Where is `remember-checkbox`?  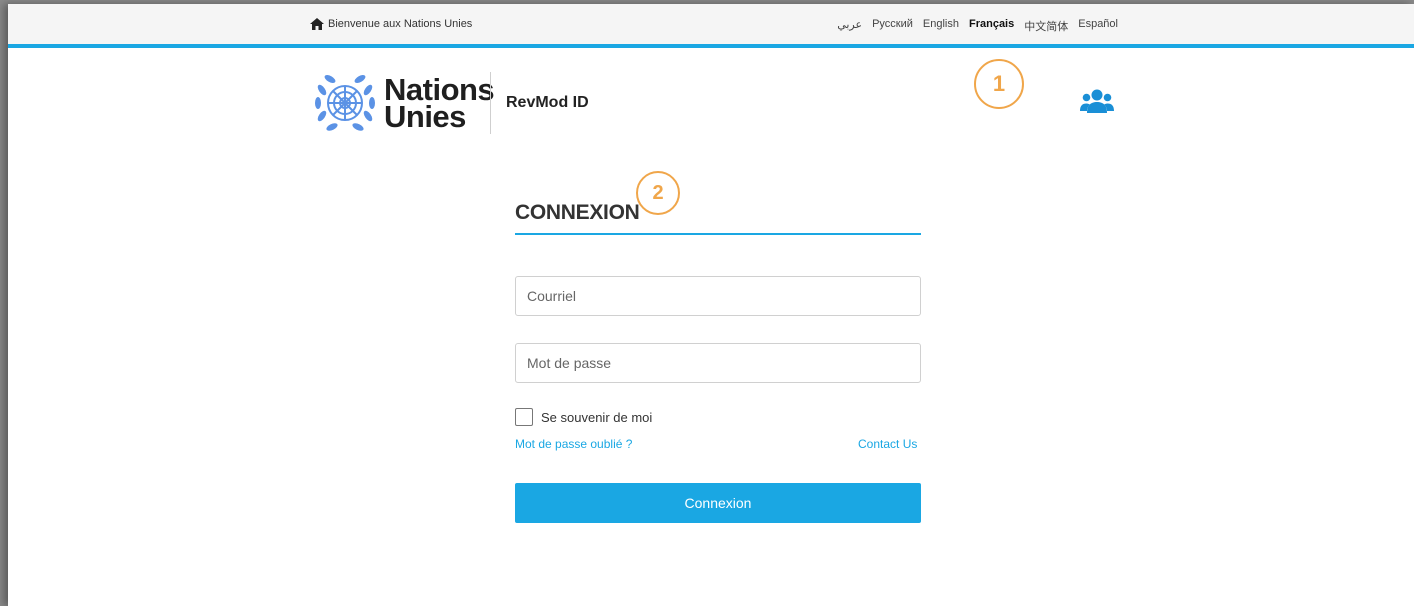
remember-checkbox is located at coordinates (524, 417).